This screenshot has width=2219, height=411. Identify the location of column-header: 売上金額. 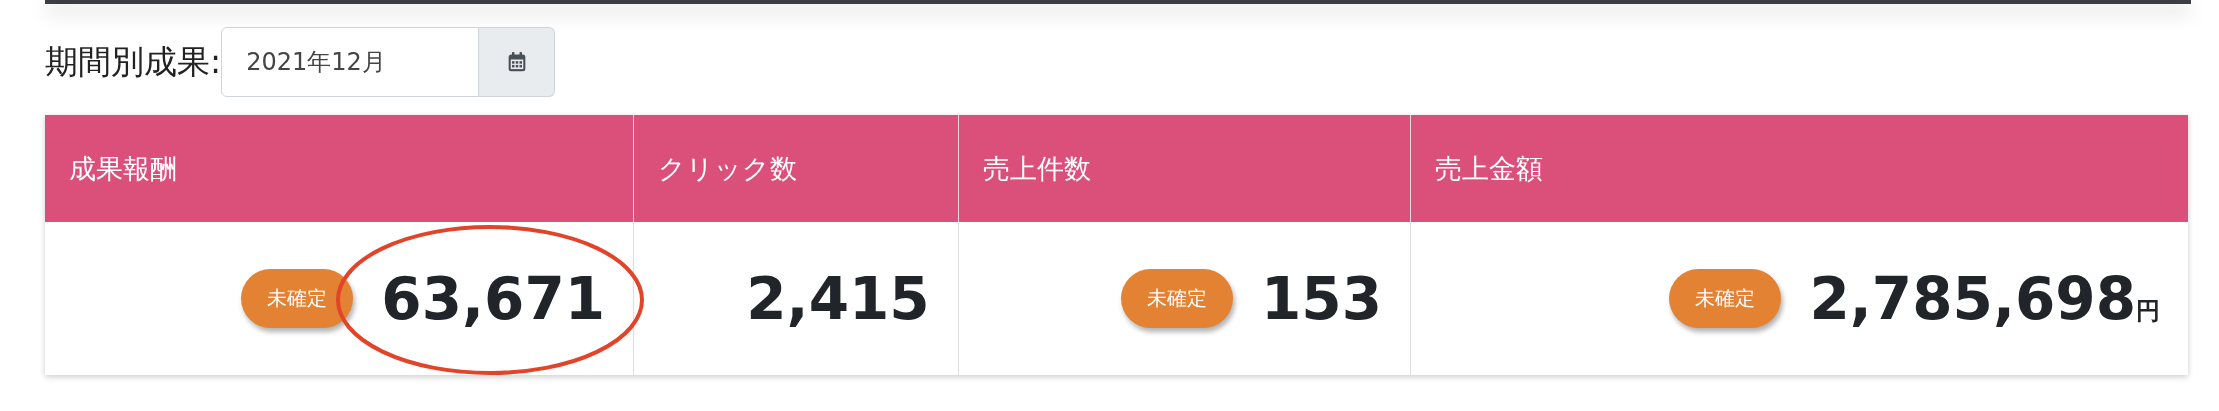
(1799, 168).